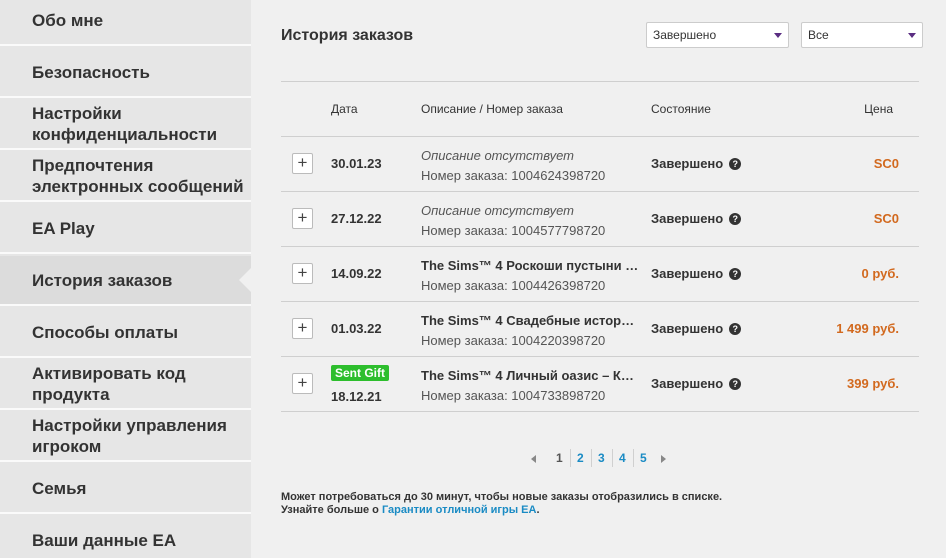 The image size is (946, 558). Describe the element at coordinates (138, 176) in the screenshot. I see `sidebar-item-label: Предпочтения электронных сообщений` at that location.